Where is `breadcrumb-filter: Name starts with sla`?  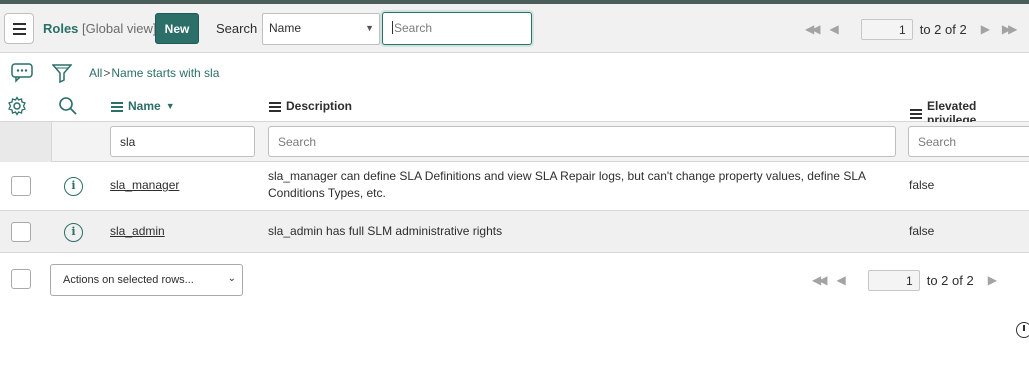 breadcrumb-filter: Name starts with sla is located at coordinates (165, 73).